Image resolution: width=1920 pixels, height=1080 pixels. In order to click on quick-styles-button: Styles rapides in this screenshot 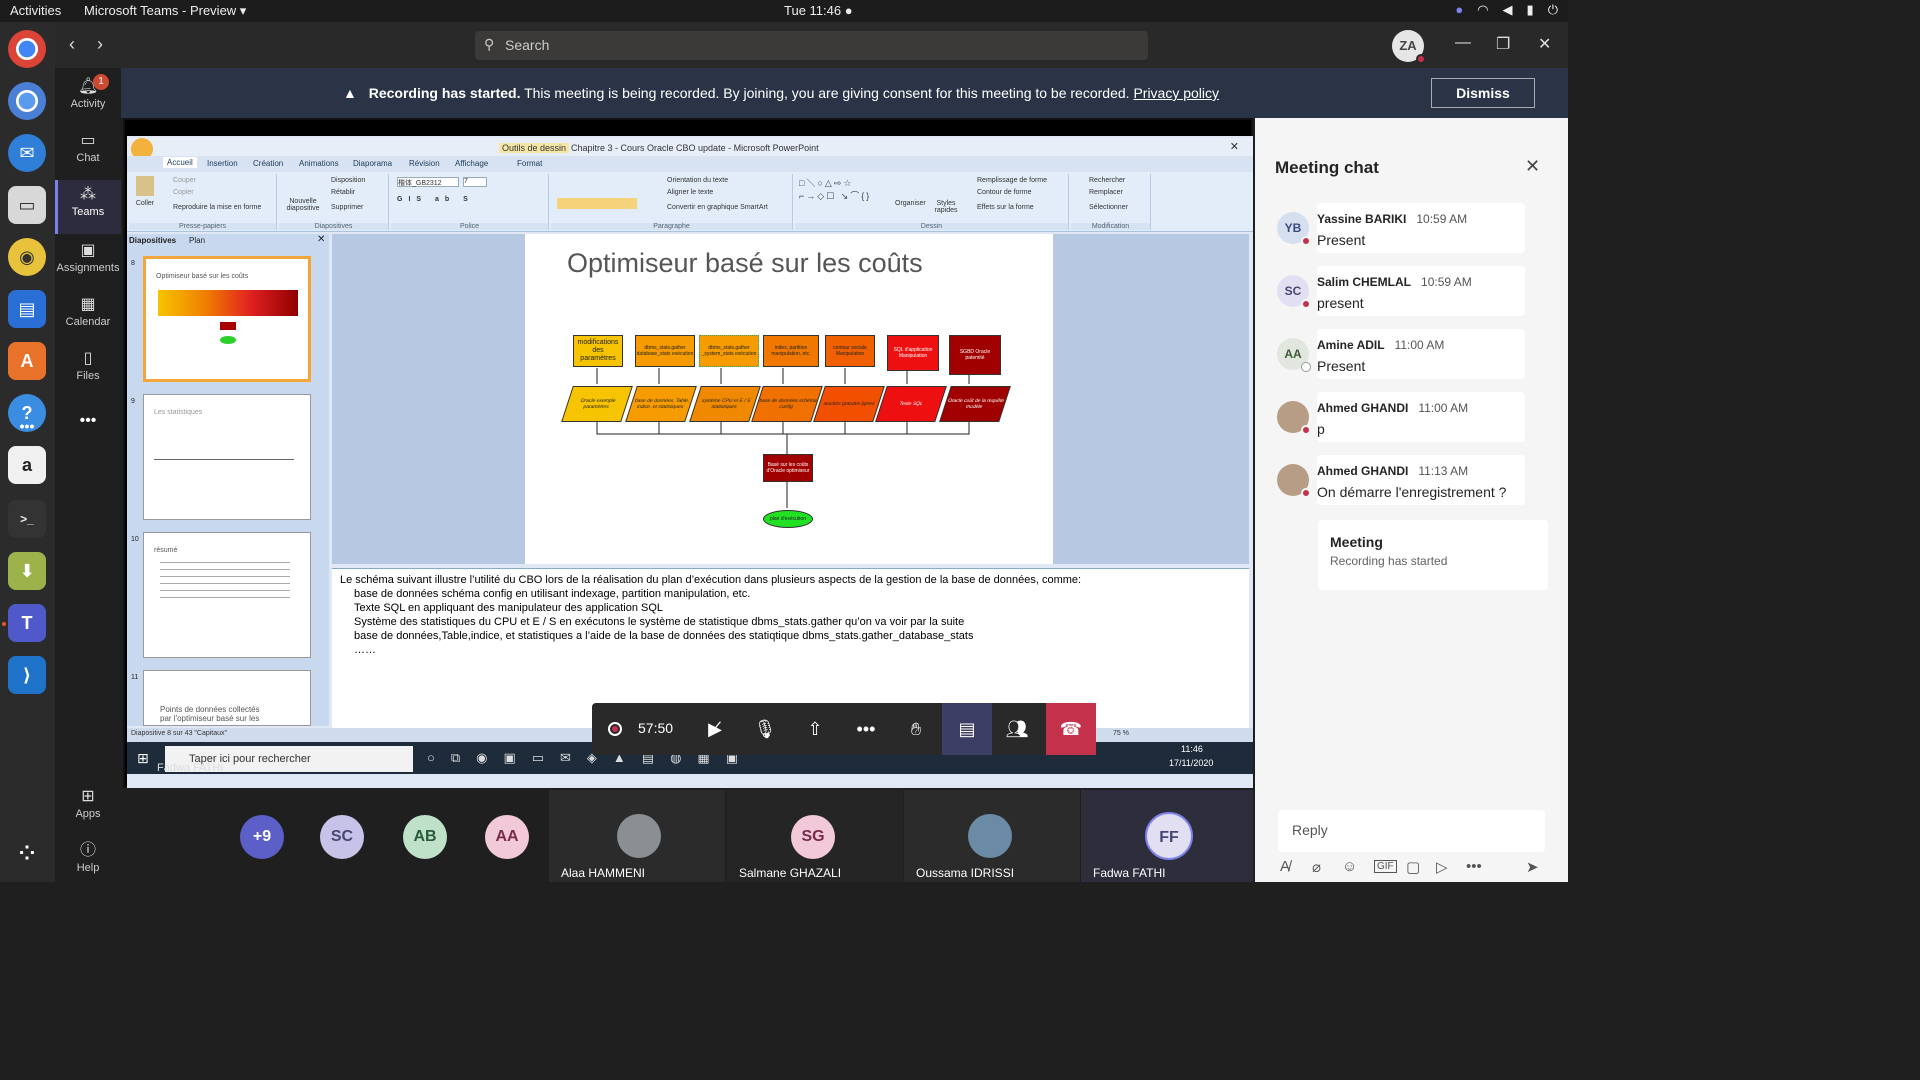, I will do `click(946, 207)`.